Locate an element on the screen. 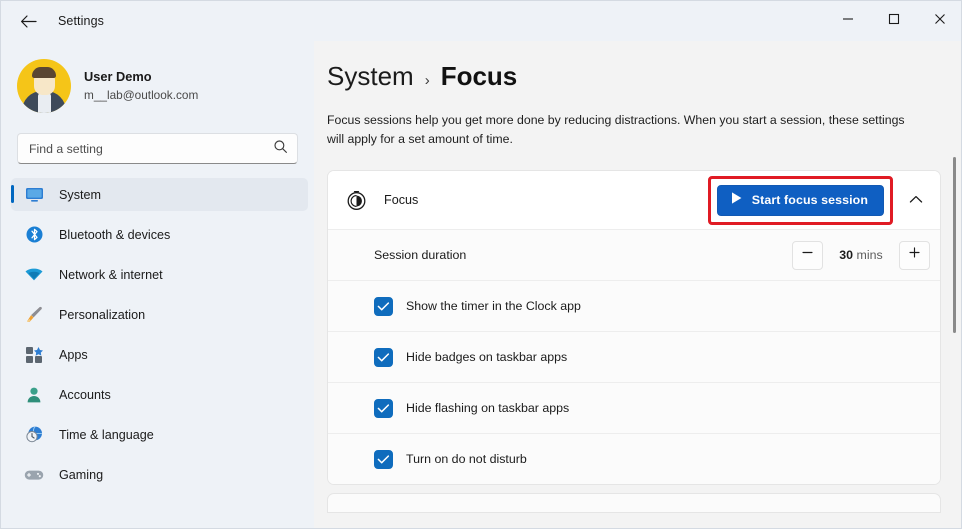 This screenshot has width=962, height=529. start-focus-session-button: Start focus session is located at coordinates (800, 200).